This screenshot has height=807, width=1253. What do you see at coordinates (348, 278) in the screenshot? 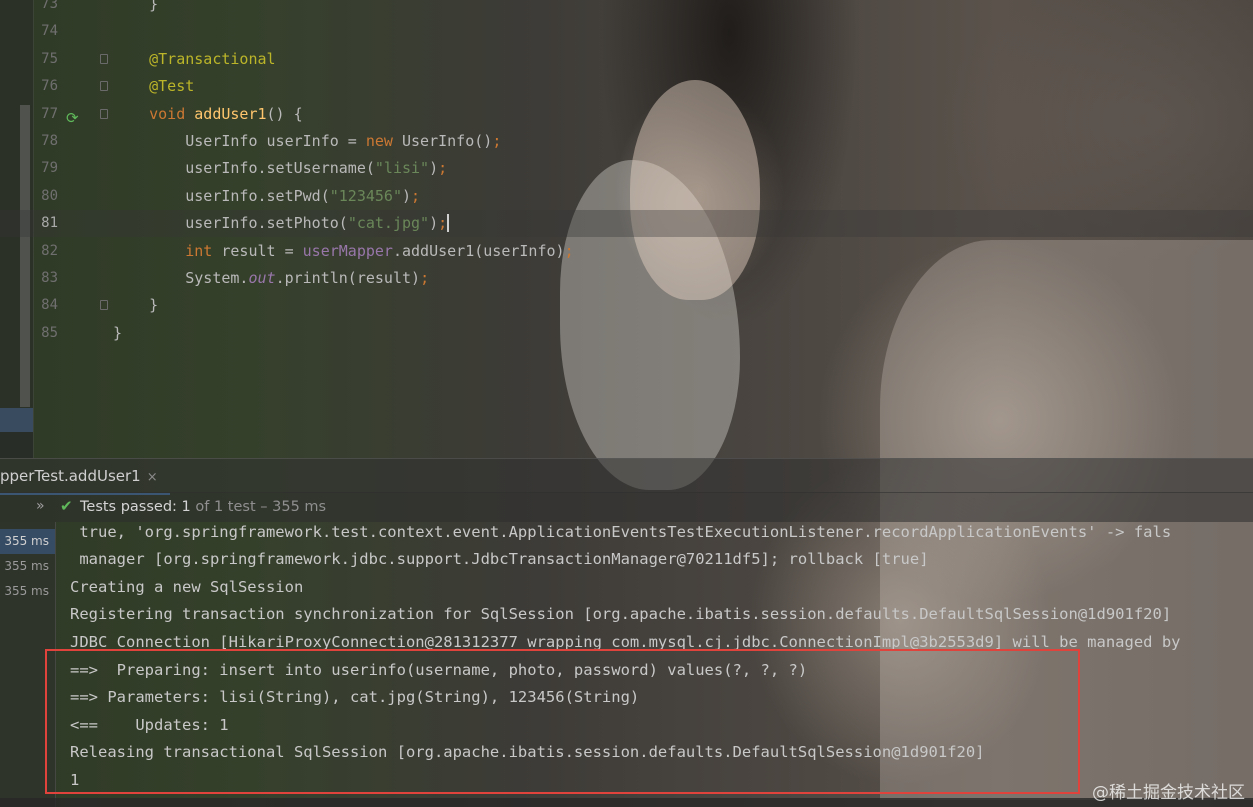
I see `code-token: .println(result)` at bounding box center [348, 278].